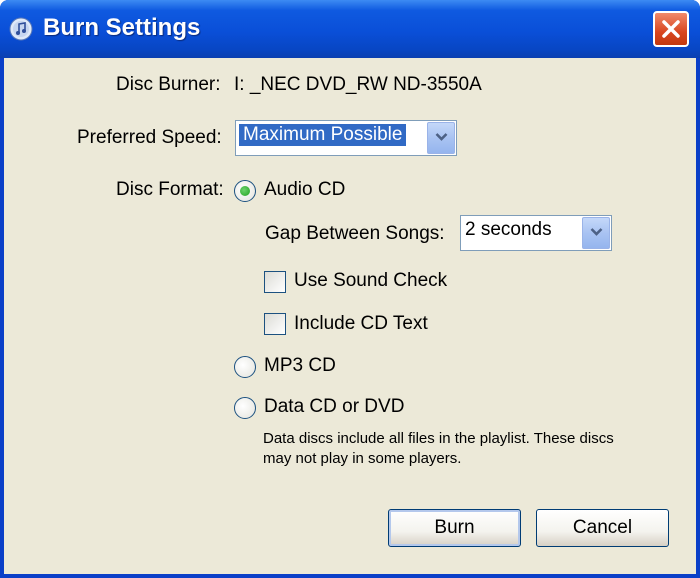 This screenshot has width=700, height=578. What do you see at coordinates (245, 367) in the screenshot?
I see `mp3-cd-radio` at bounding box center [245, 367].